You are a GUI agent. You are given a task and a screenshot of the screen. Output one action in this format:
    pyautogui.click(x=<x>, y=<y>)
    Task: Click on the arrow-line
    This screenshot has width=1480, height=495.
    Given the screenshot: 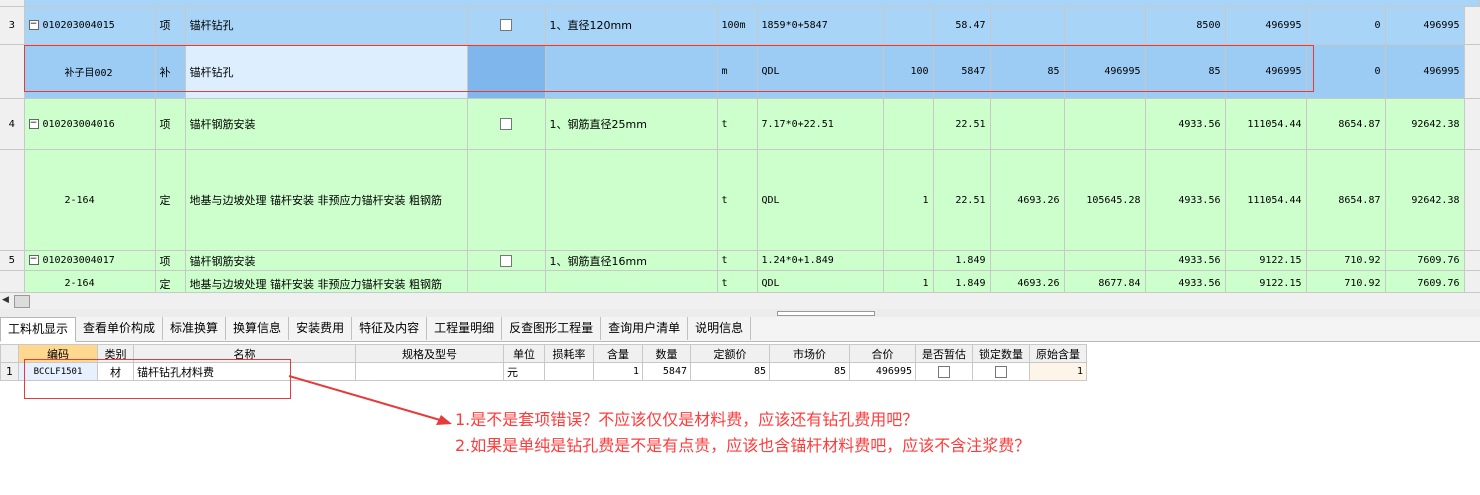 What is the action you would take?
    pyautogui.click(x=364, y=398)
    